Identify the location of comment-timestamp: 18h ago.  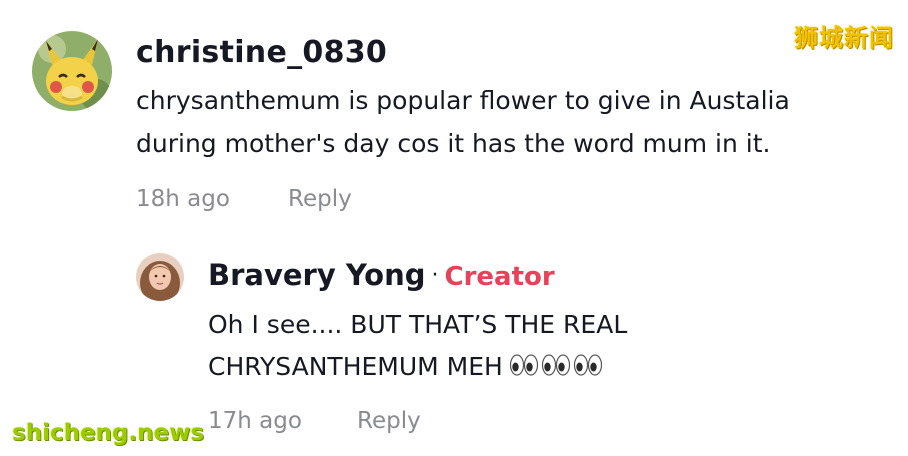
(183, 199).